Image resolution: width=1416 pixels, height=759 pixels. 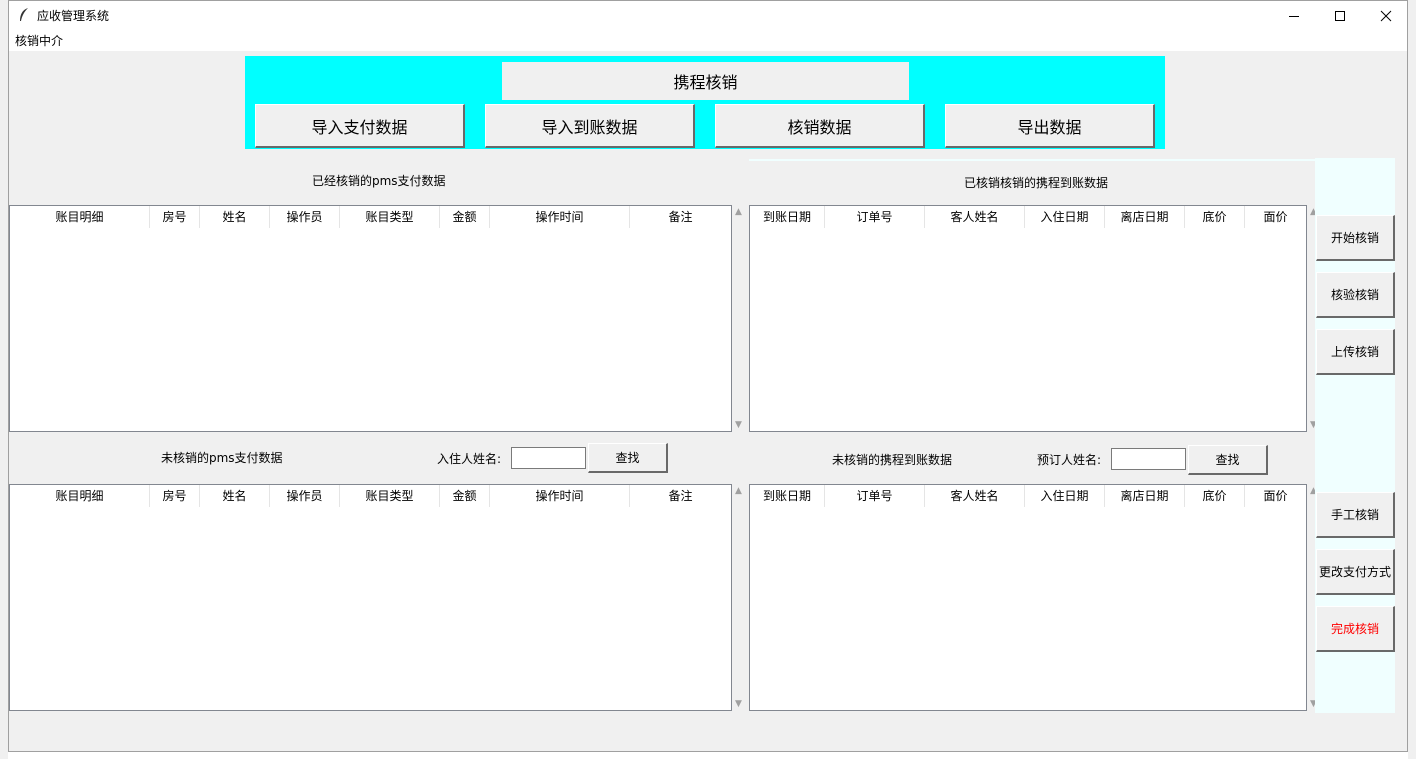 What do you see at coordinates (705, 102) in the screenshot?
I see `toolbar: 携程核销 导入支付数据 导入到账数据 核销数据 导出数据` at bounding box center [705, 102].